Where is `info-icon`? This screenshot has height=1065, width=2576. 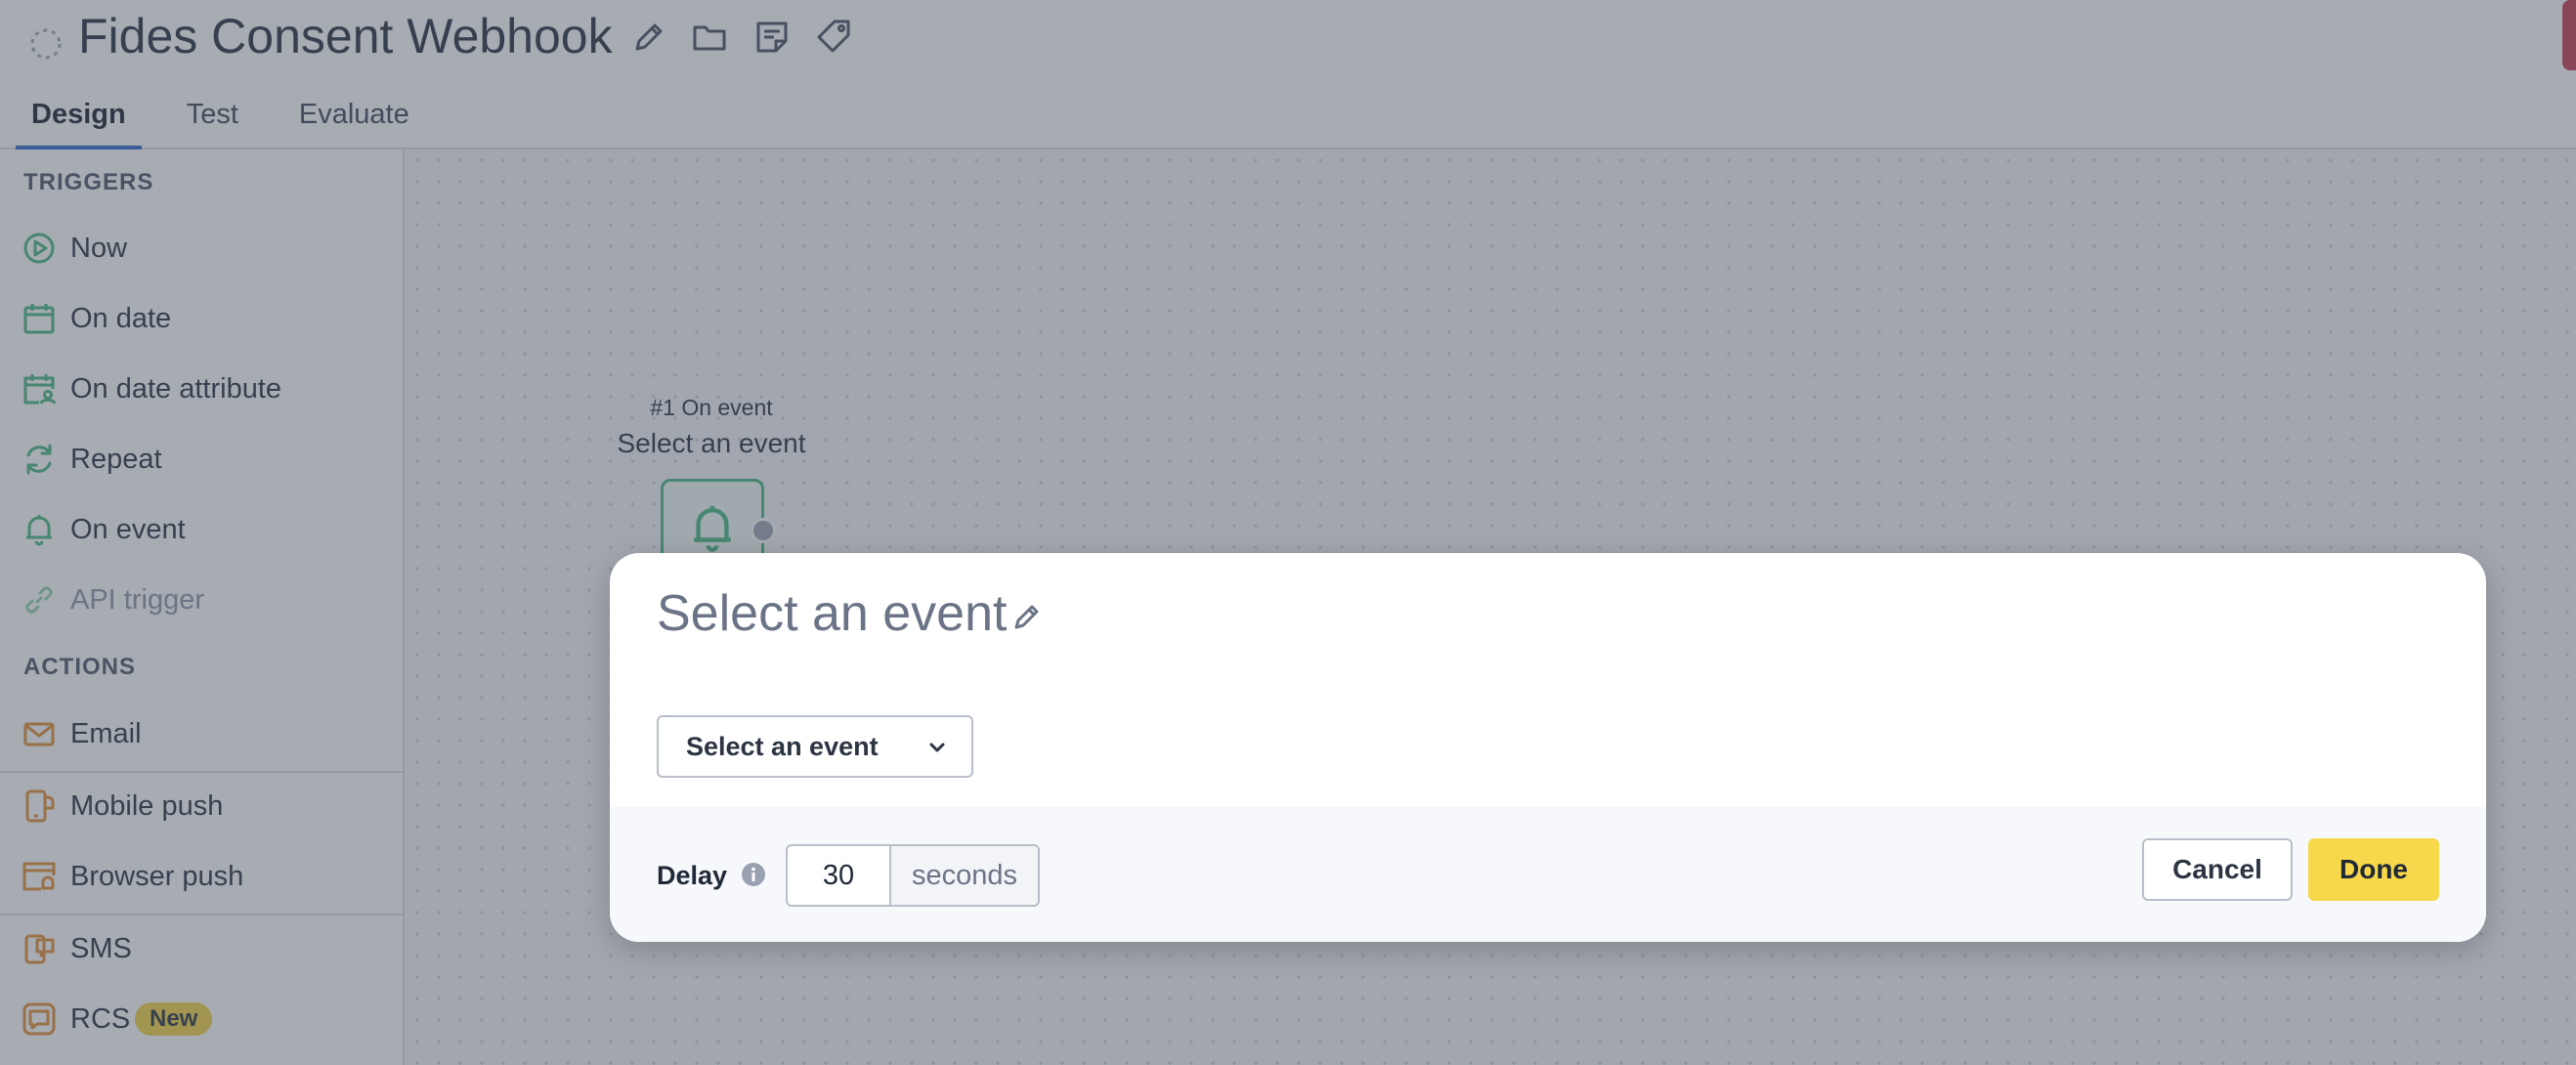 info-icon is located at coordinates (753, 874).